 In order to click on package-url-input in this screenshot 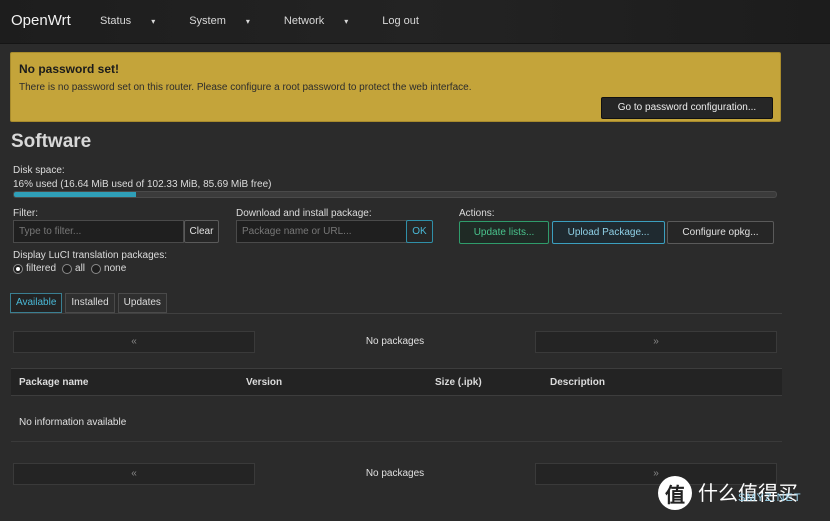, I will do `click(321, 231)`.